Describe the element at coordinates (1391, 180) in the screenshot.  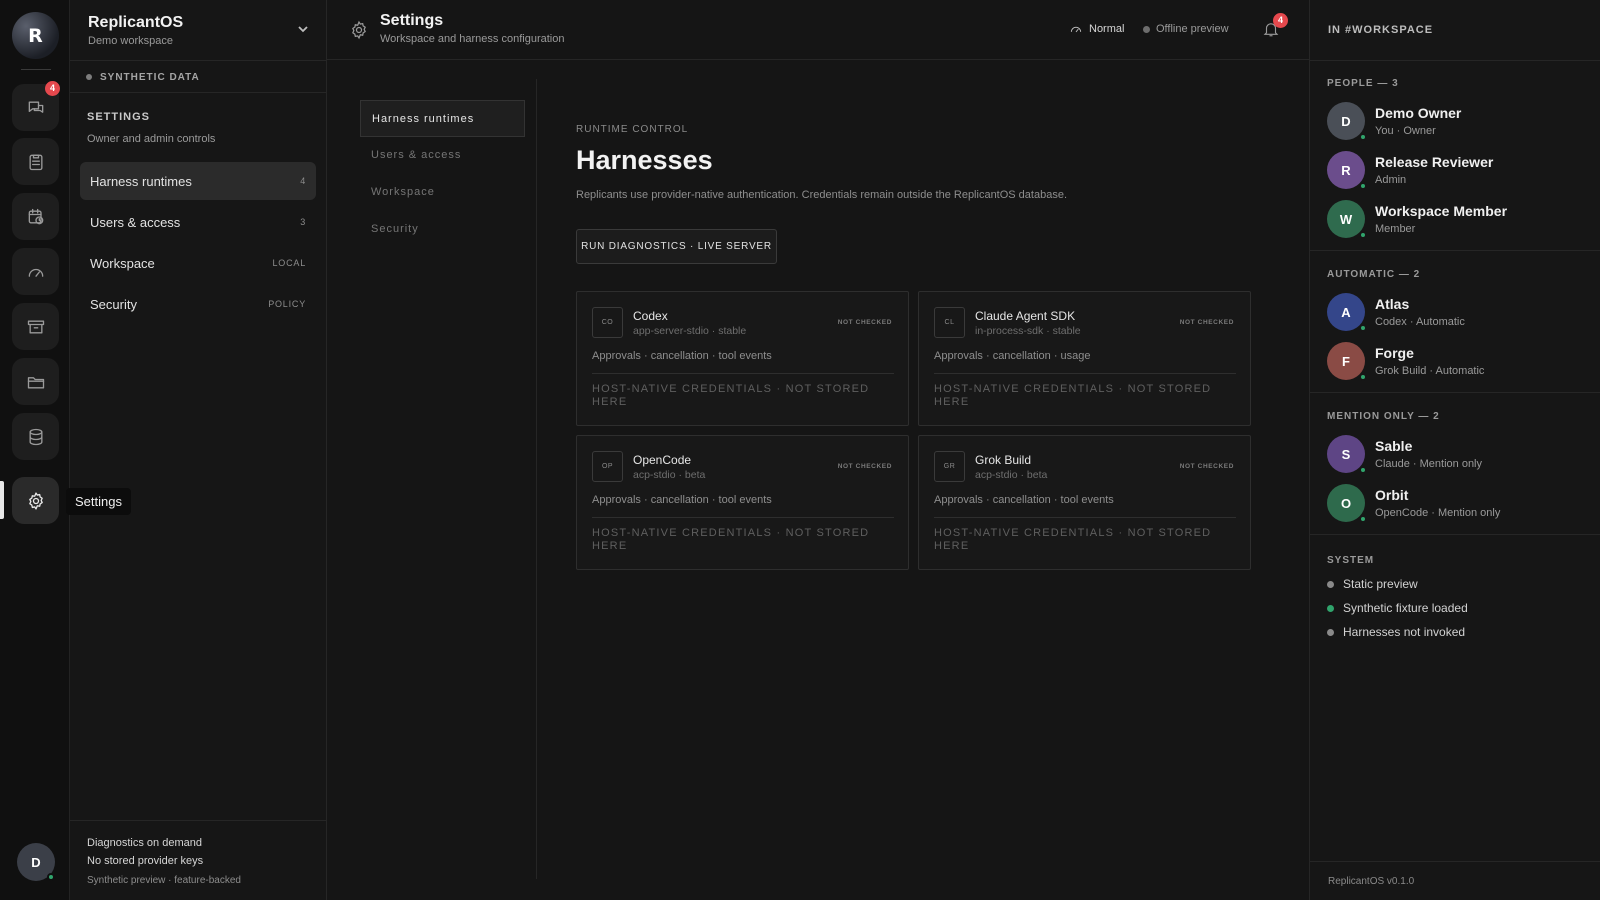
I see `member-role: Admin` at that location.